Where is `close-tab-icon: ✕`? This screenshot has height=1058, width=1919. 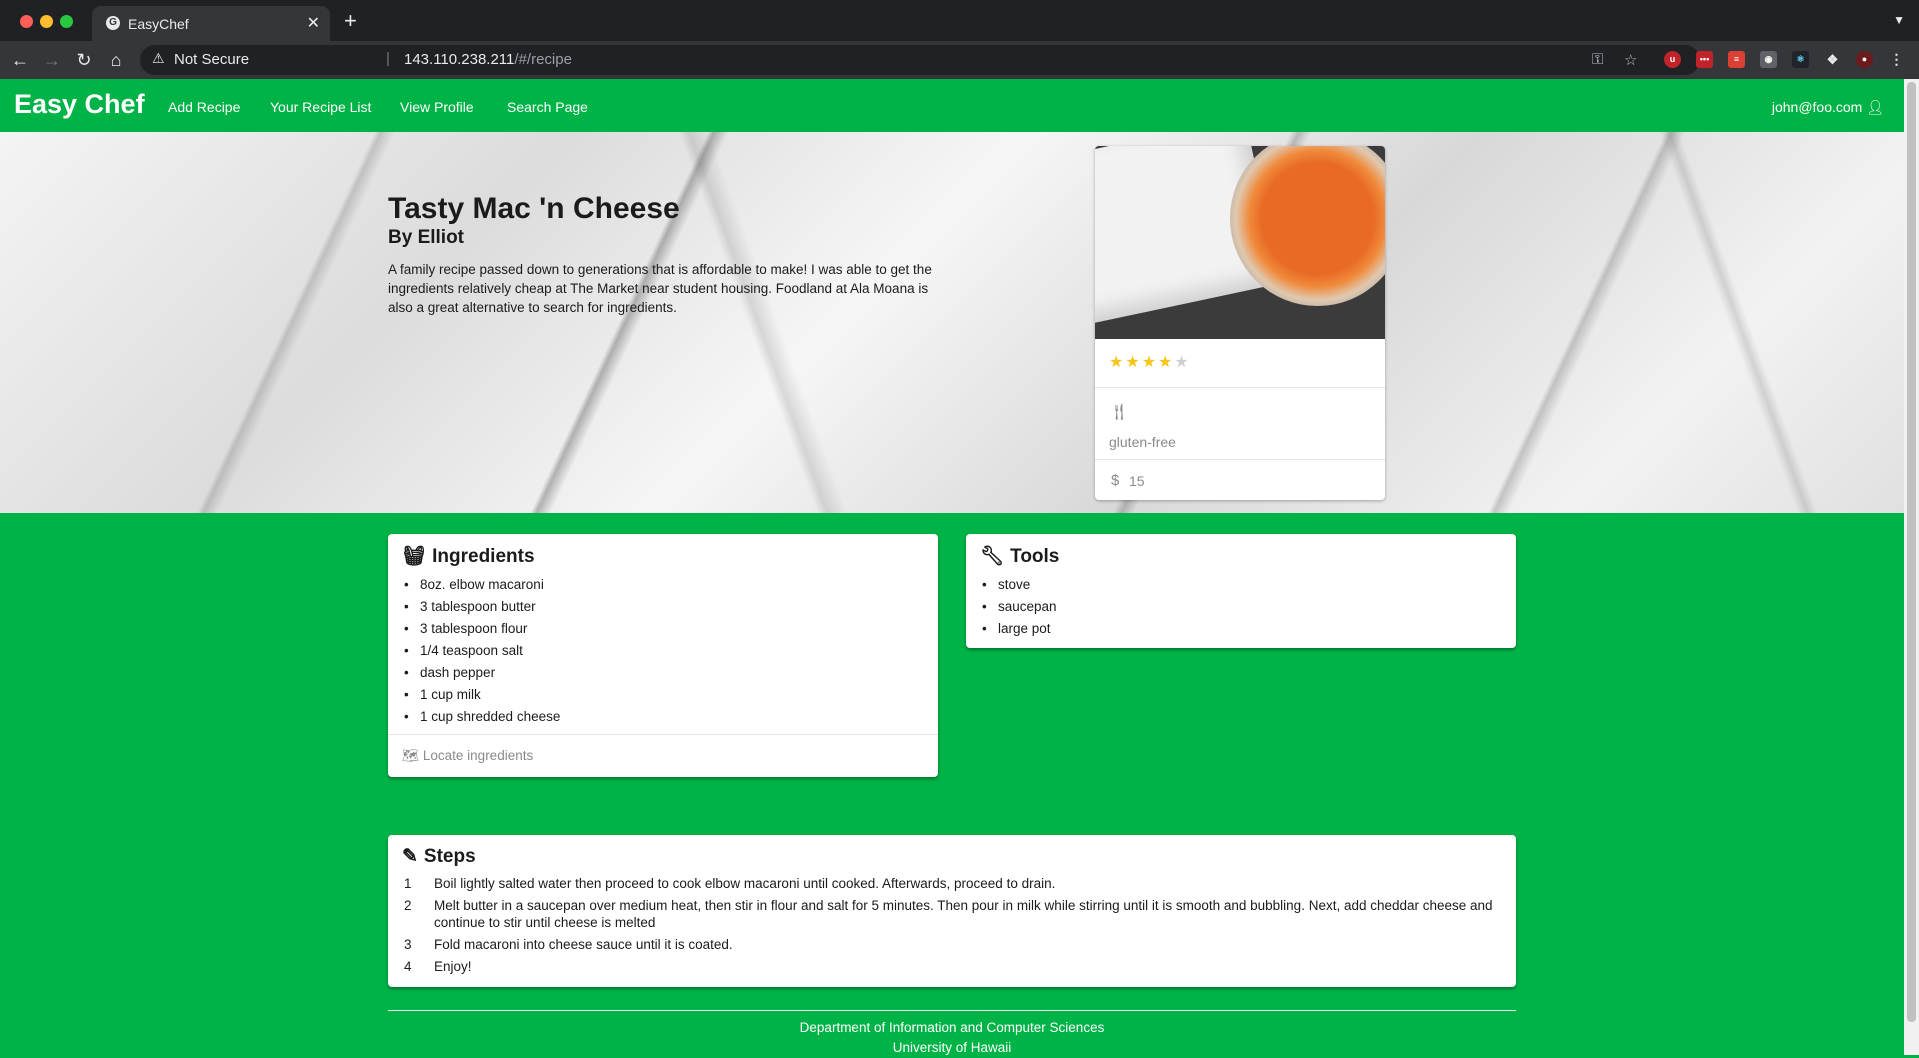
close-tab-icon: ✕ is located at coordinates (313, 23).